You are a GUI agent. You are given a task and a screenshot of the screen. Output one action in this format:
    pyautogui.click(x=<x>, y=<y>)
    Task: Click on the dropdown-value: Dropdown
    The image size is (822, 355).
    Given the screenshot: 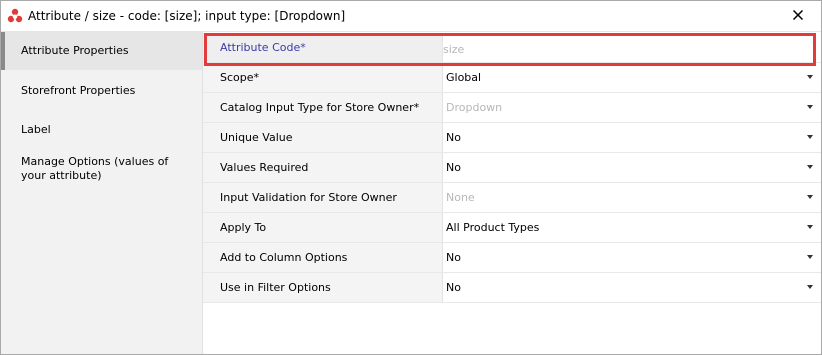 What is the action you would take?
    pyautogui.click(x=474, y=107)
    